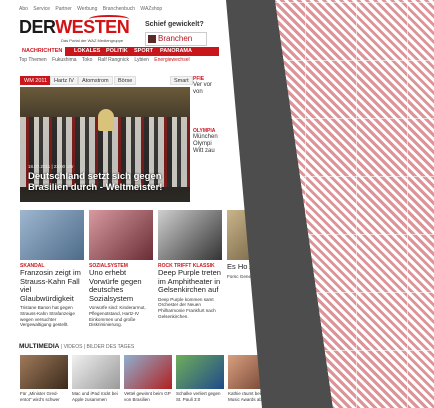 The height and width of the screenshot is (408, 434). I want to click on multimedia-title: MULTIMEDIA, so click(39, 346).